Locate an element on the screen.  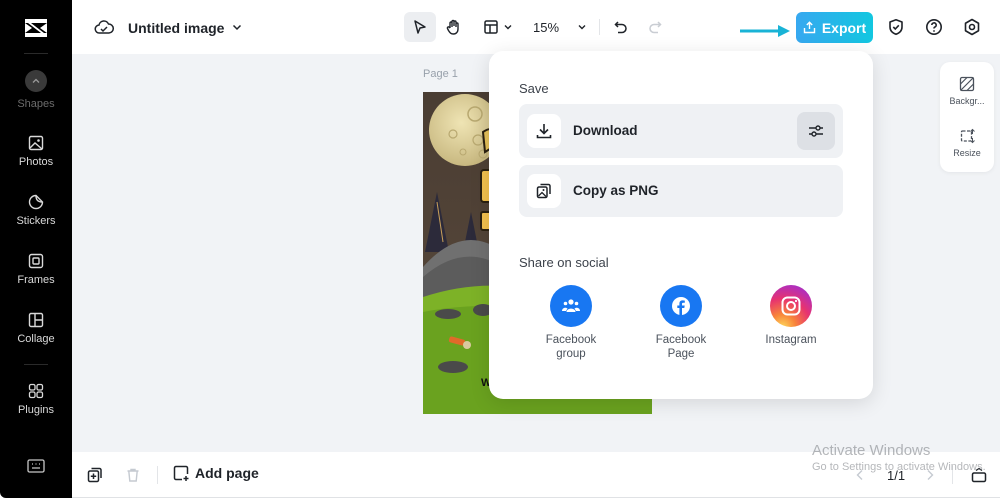
layout-icon is located at coordinates (491, 27).